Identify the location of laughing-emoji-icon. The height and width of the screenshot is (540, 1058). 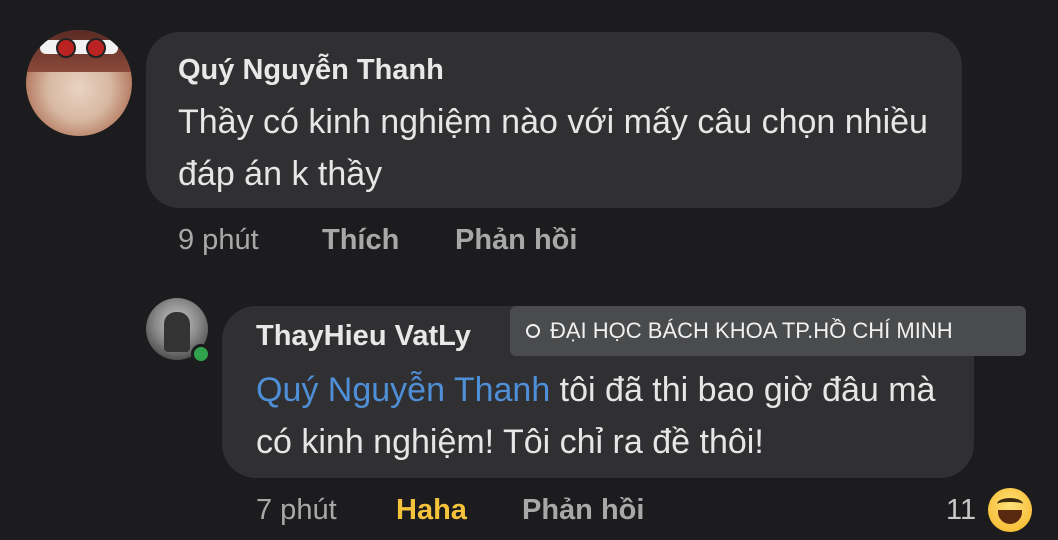
(1010, 510).